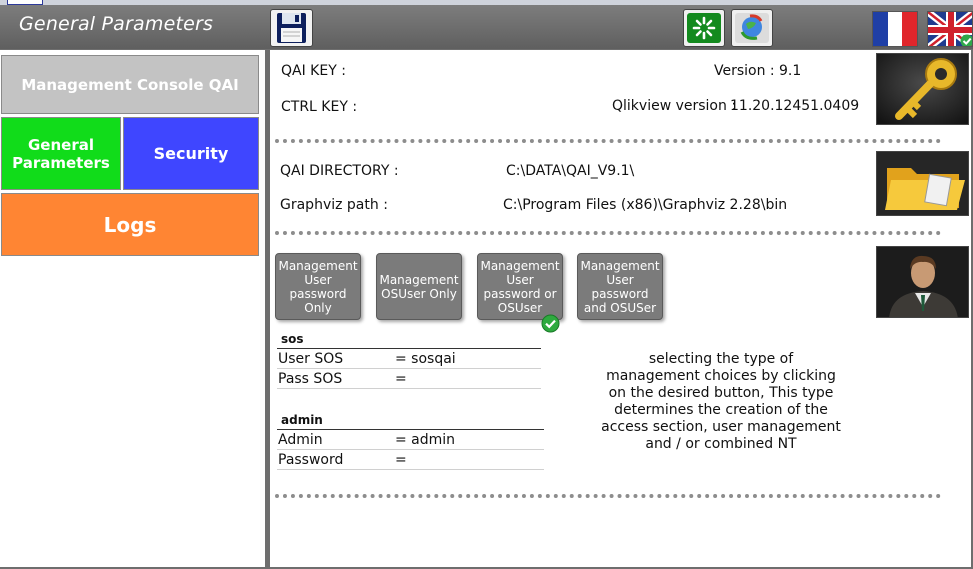  I want to click on qlikview-version-label: Qlikview version :, so click(674, 106).